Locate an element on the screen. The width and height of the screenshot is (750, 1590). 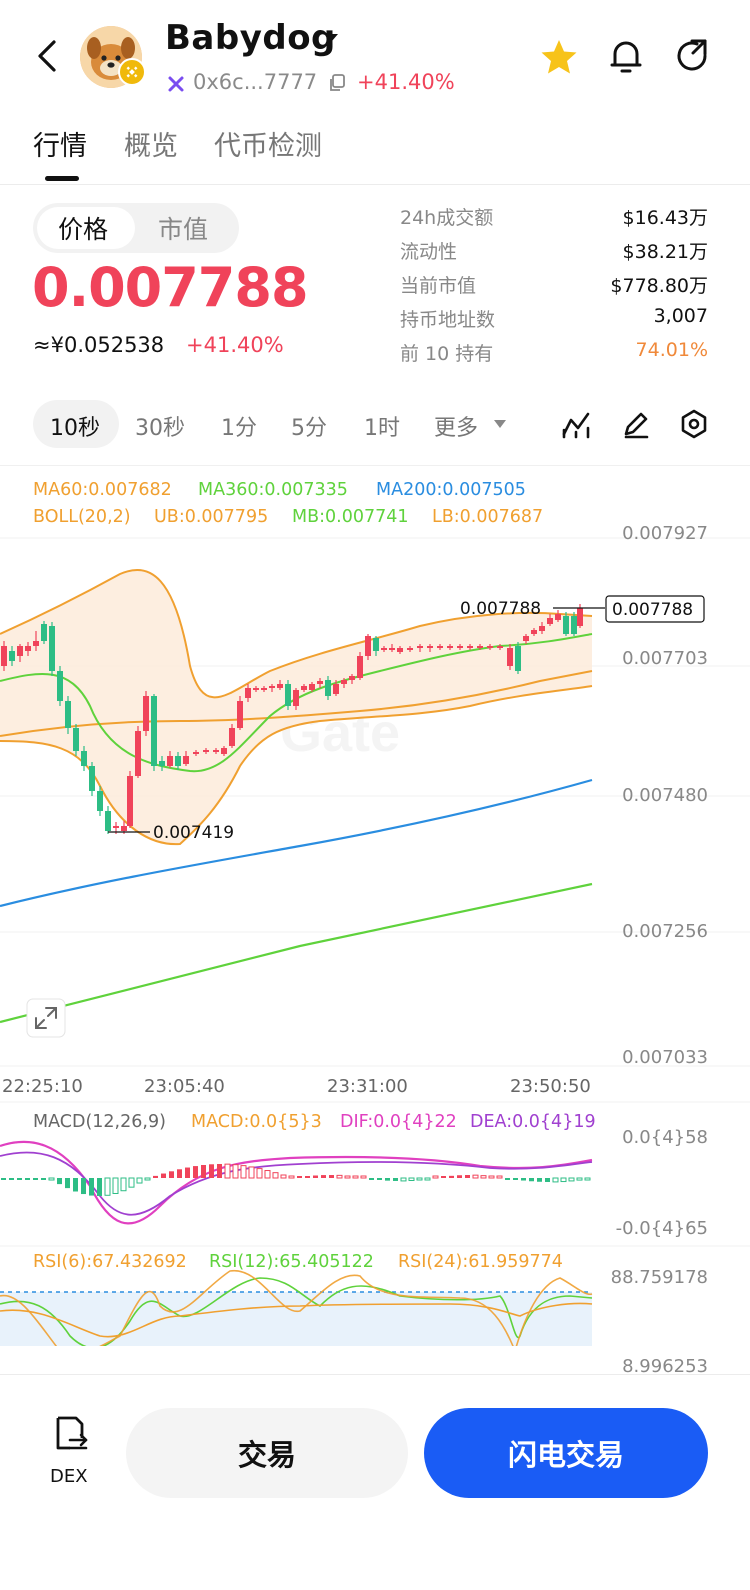
copy-icon is located at coordinates (337, 83).